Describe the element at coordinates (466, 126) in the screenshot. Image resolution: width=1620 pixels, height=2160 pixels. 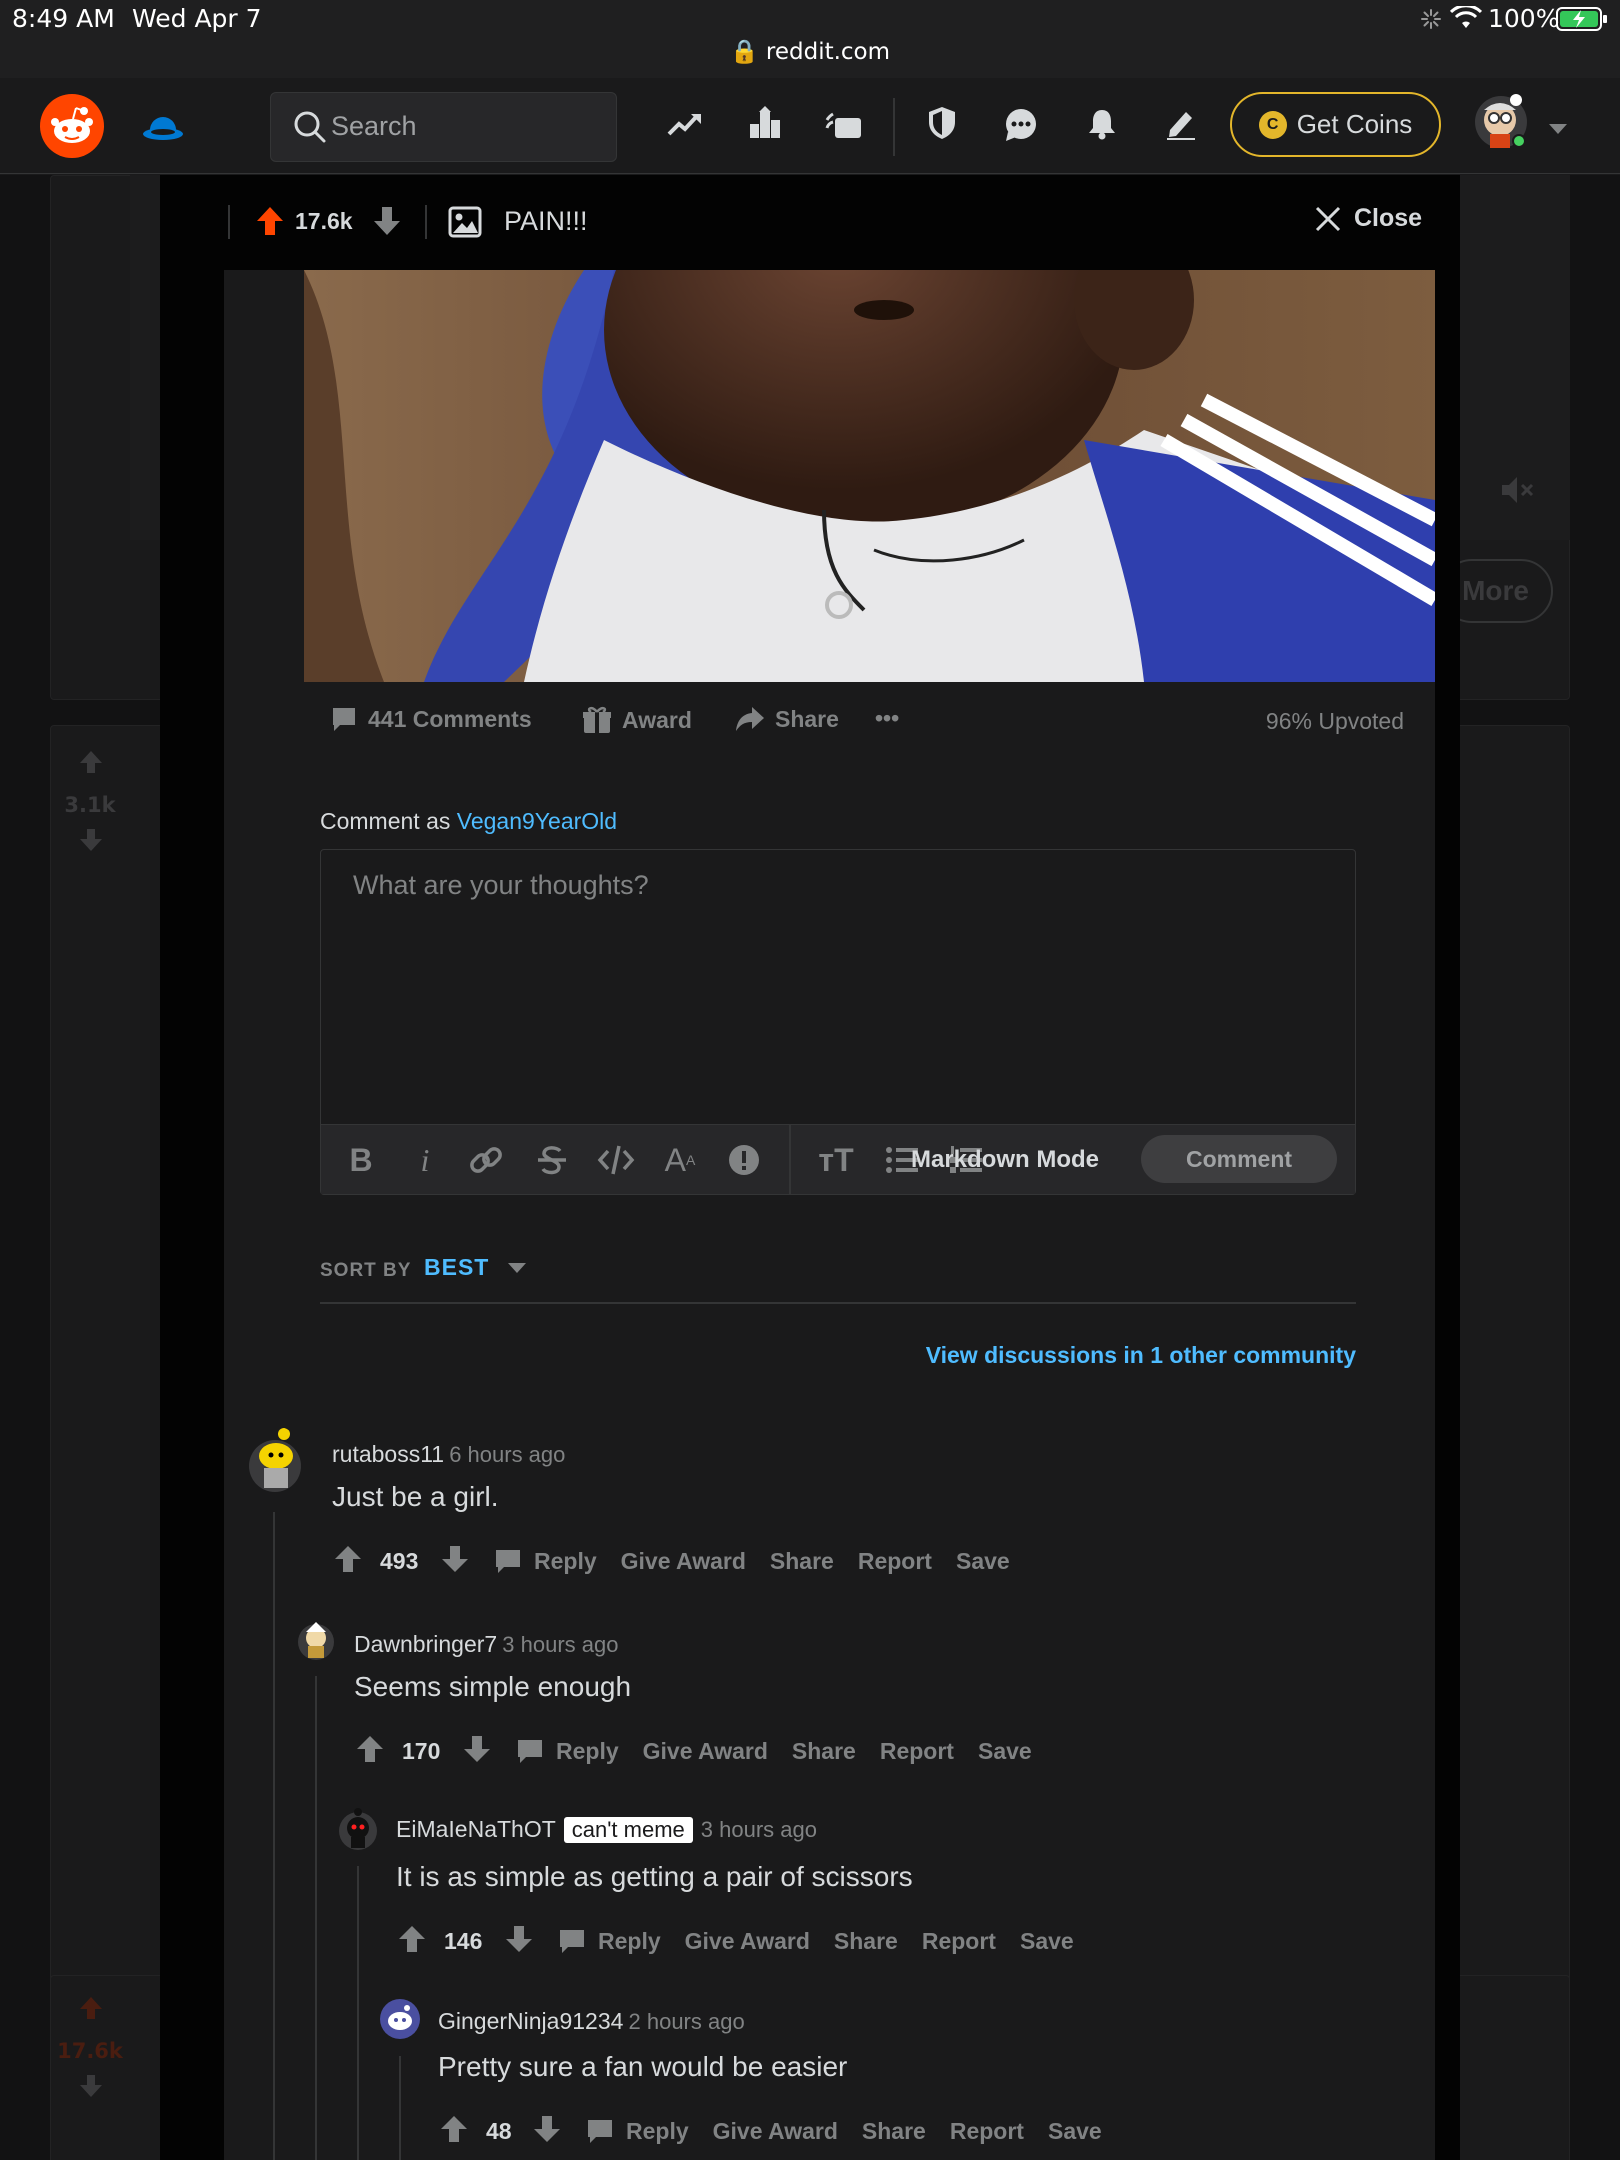
I see `search-input` at that location.